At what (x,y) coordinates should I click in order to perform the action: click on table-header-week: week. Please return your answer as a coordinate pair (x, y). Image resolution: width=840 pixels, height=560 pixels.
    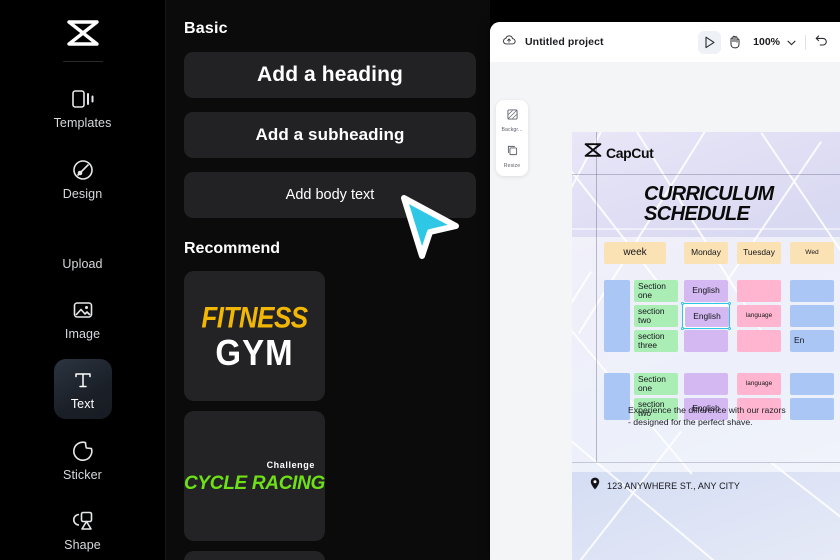
    Looking at the image, I should click on (635, 253).